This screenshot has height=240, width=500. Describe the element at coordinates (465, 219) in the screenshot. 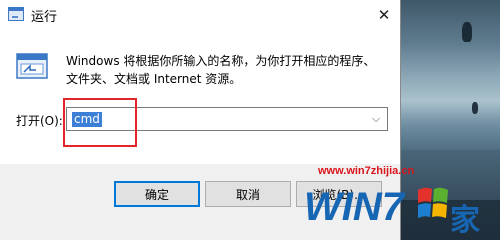

I see `watermark-logo-char: 家` at that location.